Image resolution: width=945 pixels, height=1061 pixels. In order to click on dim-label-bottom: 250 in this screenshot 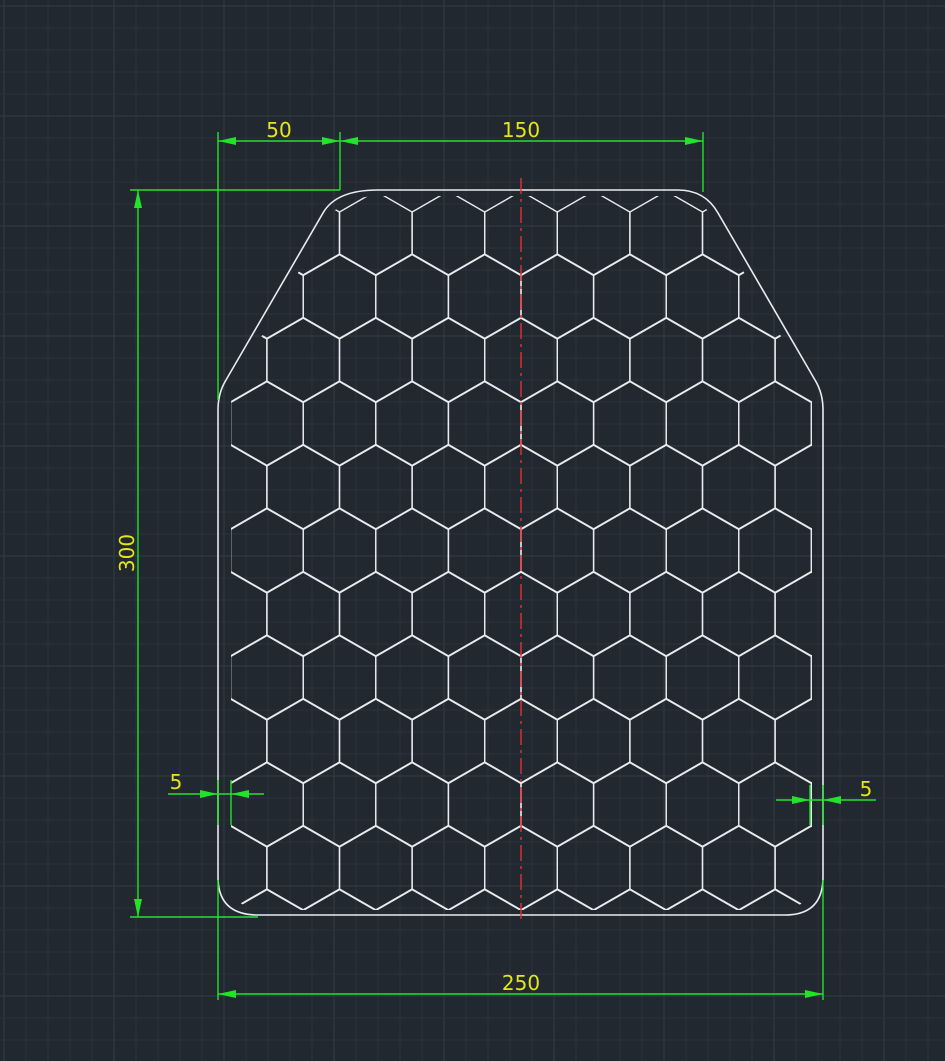, I will do `click(521, 983)`.